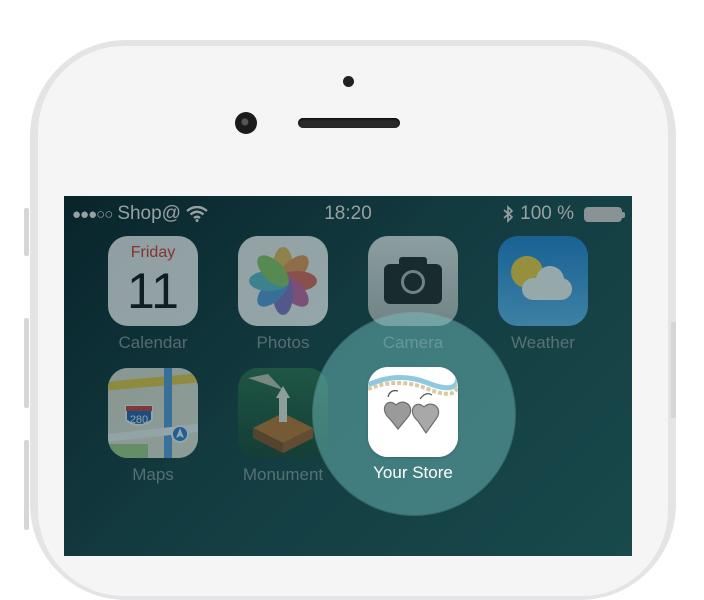  Describe the element at coordinates (283, 281) in the screenshot. I see `photos-icon` at that location.